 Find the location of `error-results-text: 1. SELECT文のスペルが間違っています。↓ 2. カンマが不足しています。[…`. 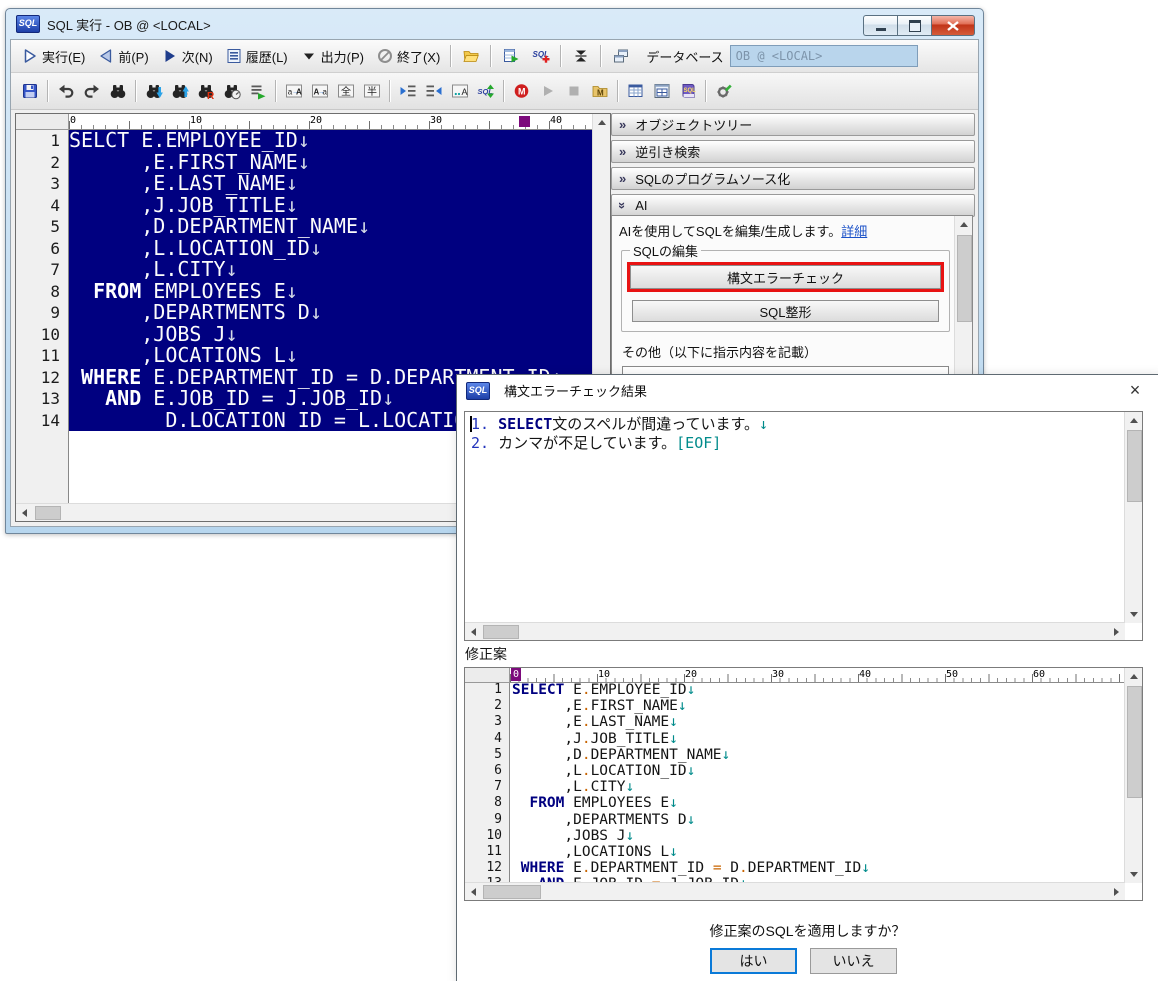

error-results-text: 1. SELECT文のスペルが間違っています。↓ 2. カンマが不足しています。[… is located at coordinates (795, 517).